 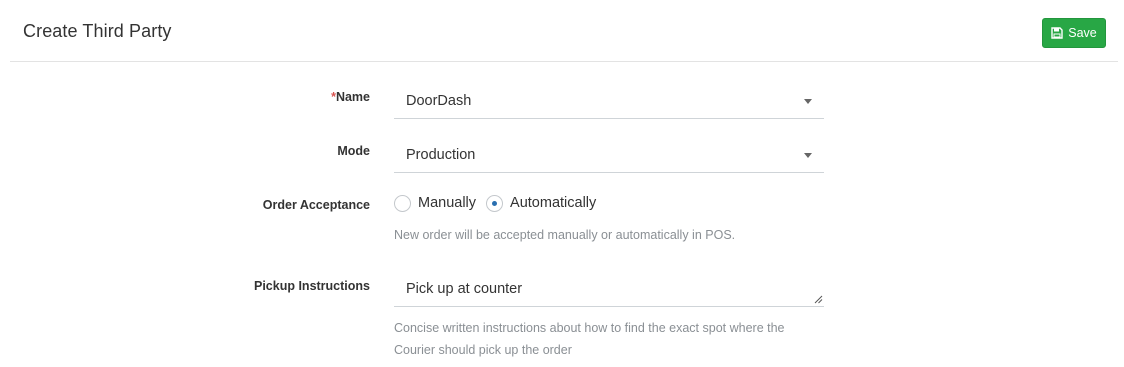 What do you see at coordinates (553, 203) in the screenshot?
I see `radio-automatically-label: Automatically` at bounding box center [553, 203].